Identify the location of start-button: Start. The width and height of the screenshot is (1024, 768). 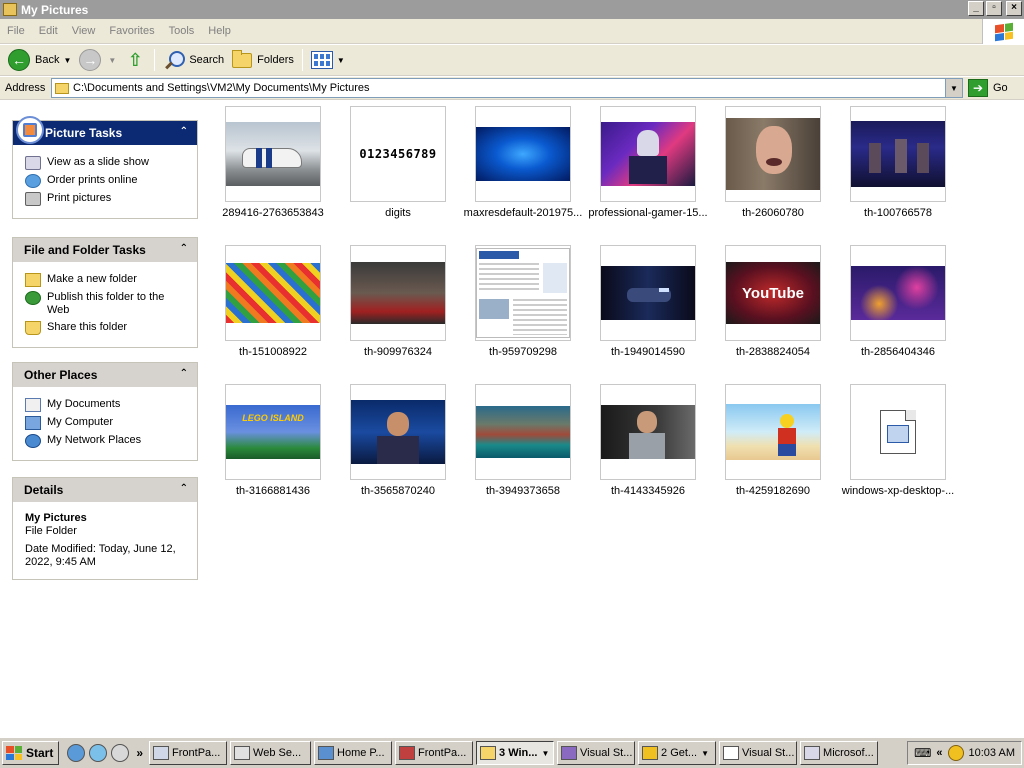
(31, 753).